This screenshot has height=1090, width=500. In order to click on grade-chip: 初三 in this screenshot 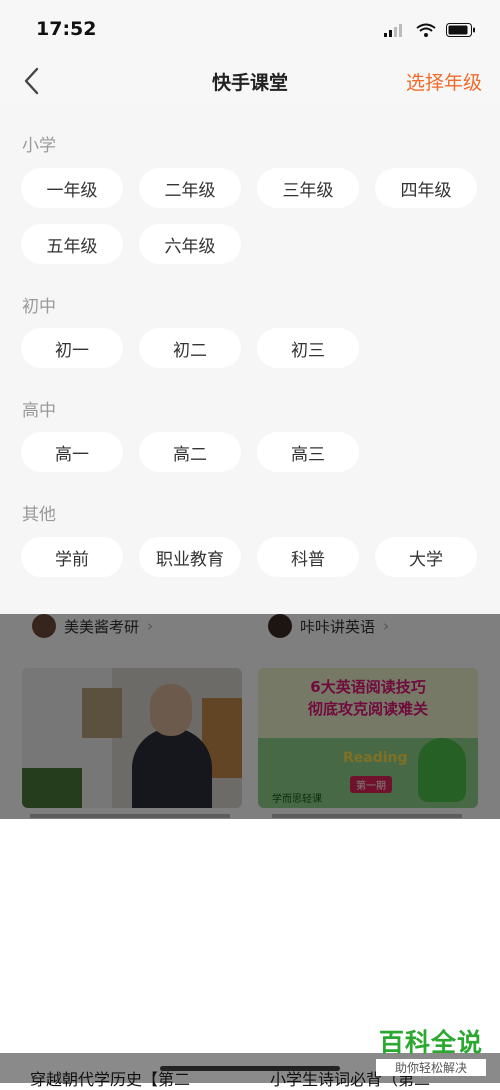, I will do `click(308, 348)`.